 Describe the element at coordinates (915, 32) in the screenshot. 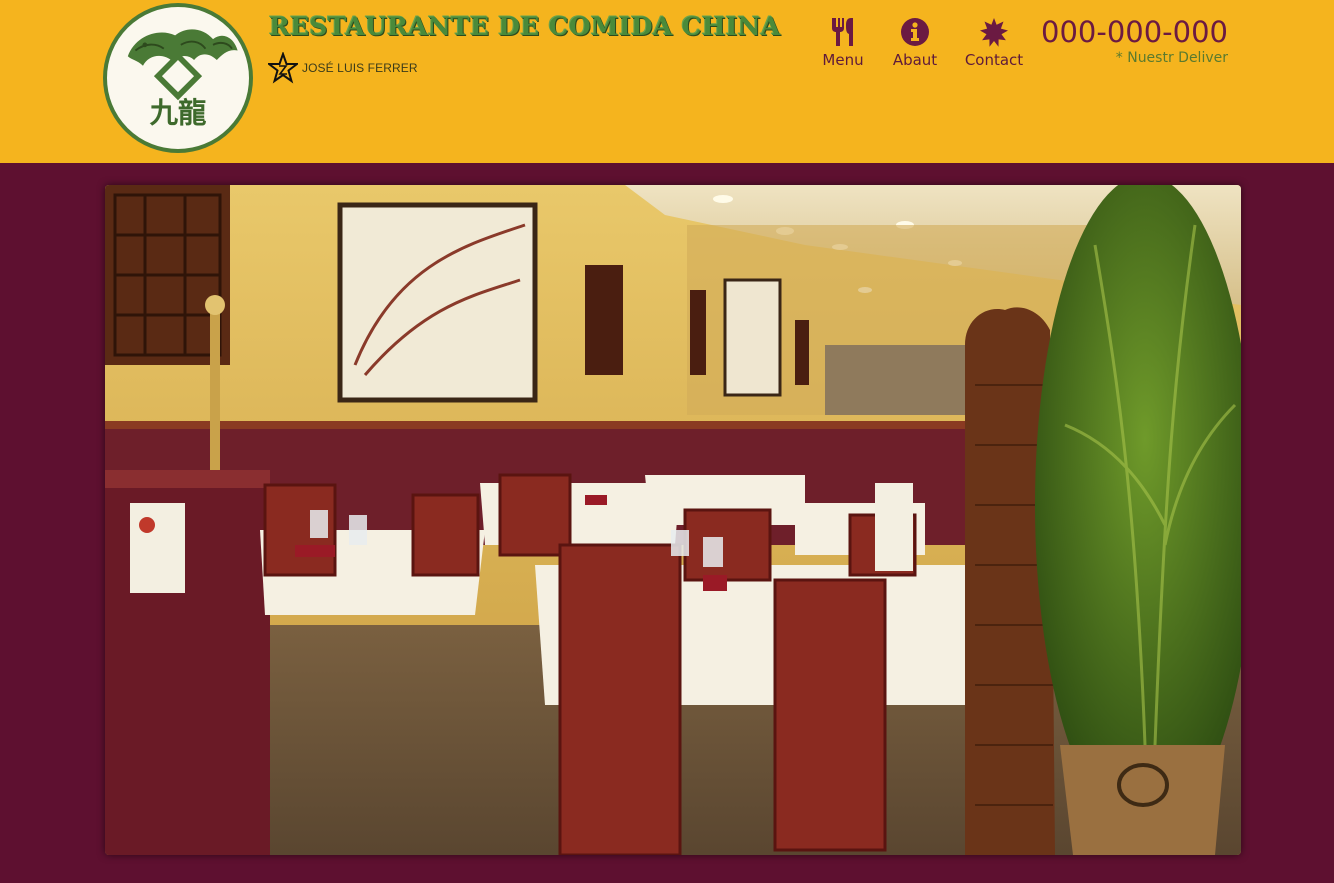

I see `info-icon` at that location.